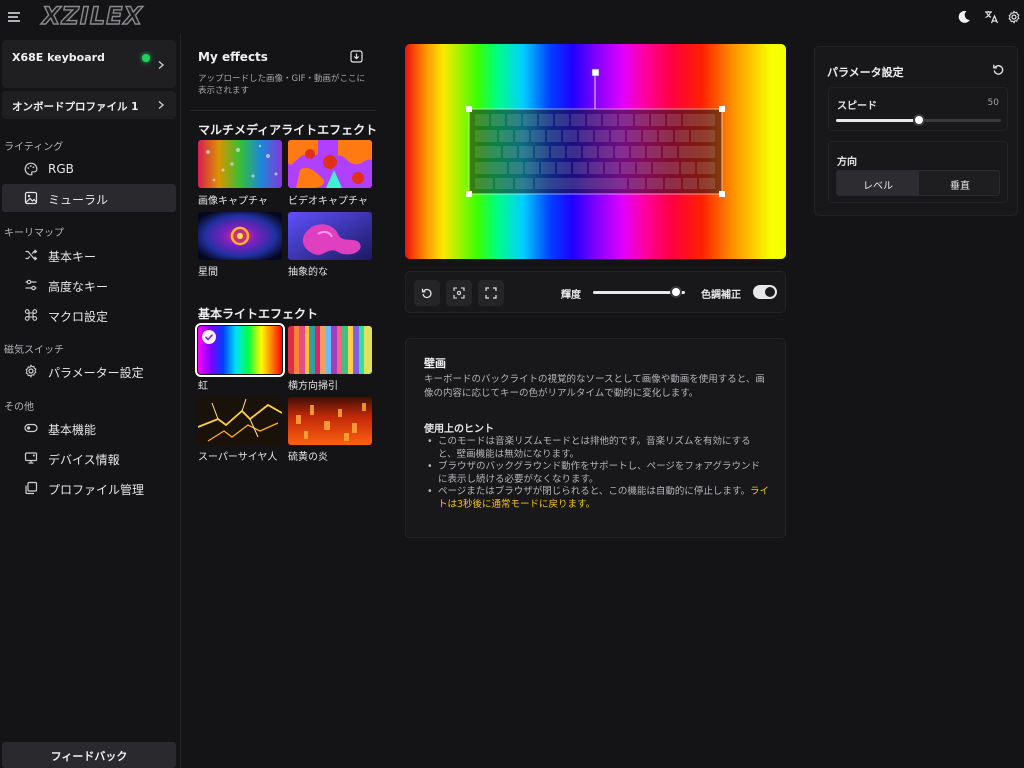 This screenshot has width=1024, height=768. Describe the element at coordinates (15, 17) in the screenshot. I see `menu-icon` at that location.